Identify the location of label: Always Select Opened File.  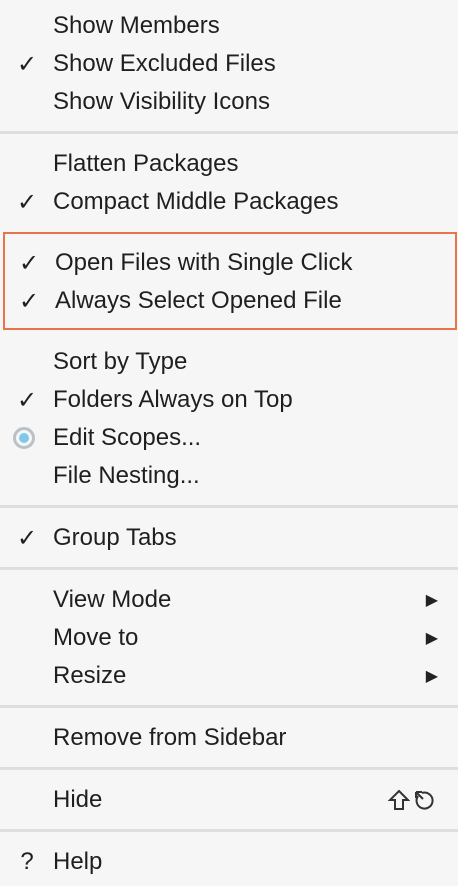
(198, 300).